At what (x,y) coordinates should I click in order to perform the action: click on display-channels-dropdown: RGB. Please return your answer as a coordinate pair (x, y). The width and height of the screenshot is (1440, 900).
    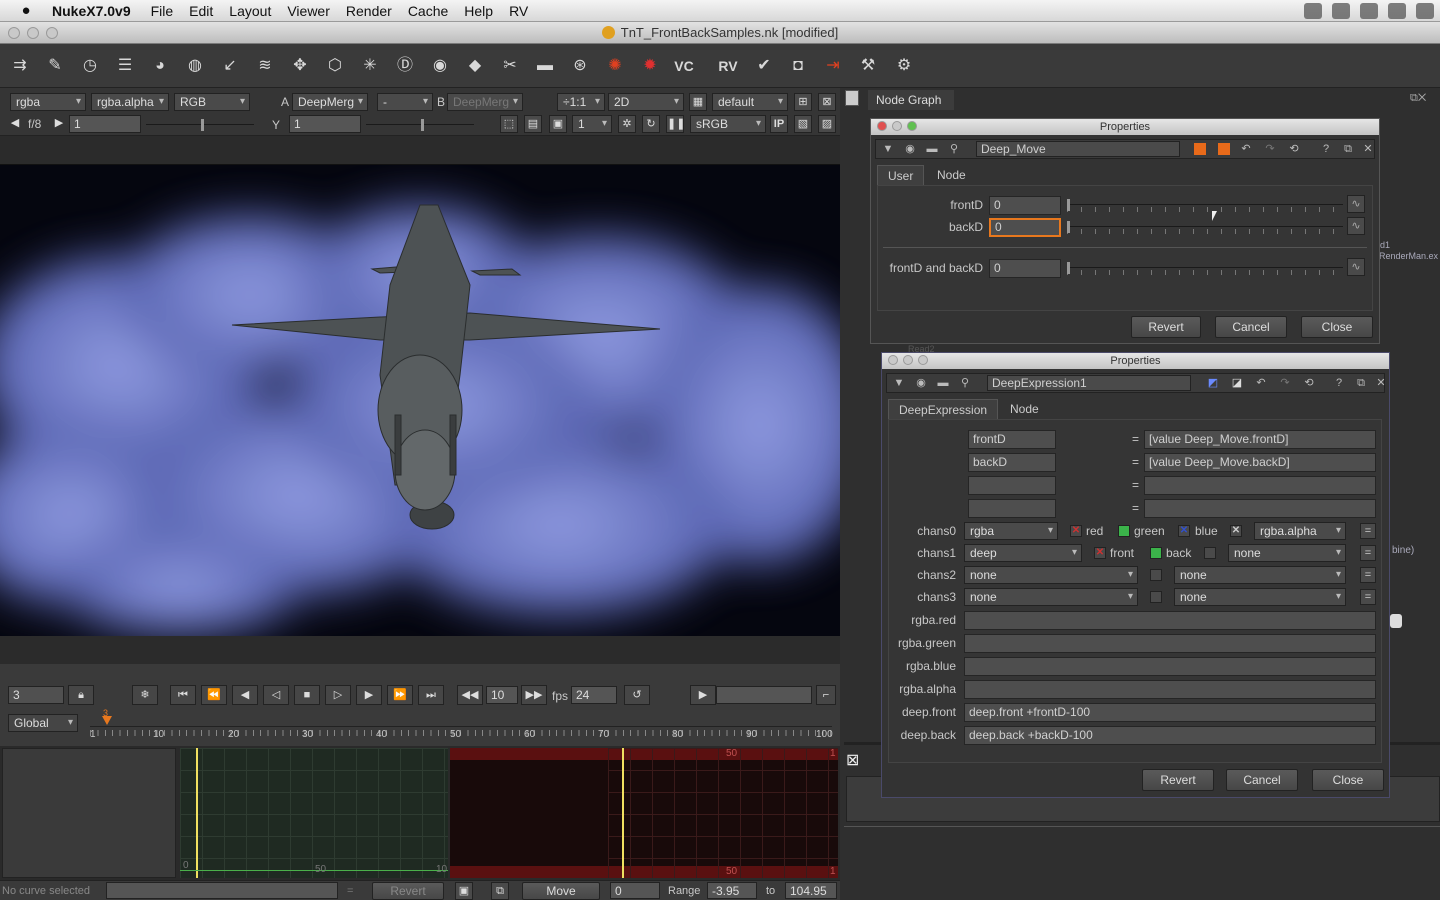
    Looking at the image, I should click on (212, 102).